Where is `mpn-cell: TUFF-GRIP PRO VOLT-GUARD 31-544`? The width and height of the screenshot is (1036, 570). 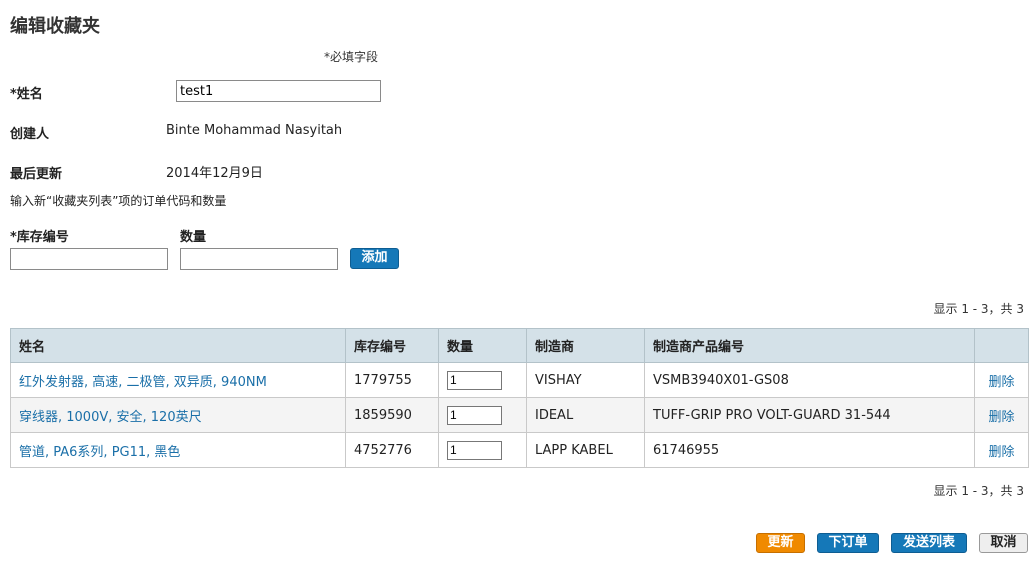
mpn-cell: TUFF-GRIP PRO VOLT-GUARD 31-544 is located at coordinates (809, 415).